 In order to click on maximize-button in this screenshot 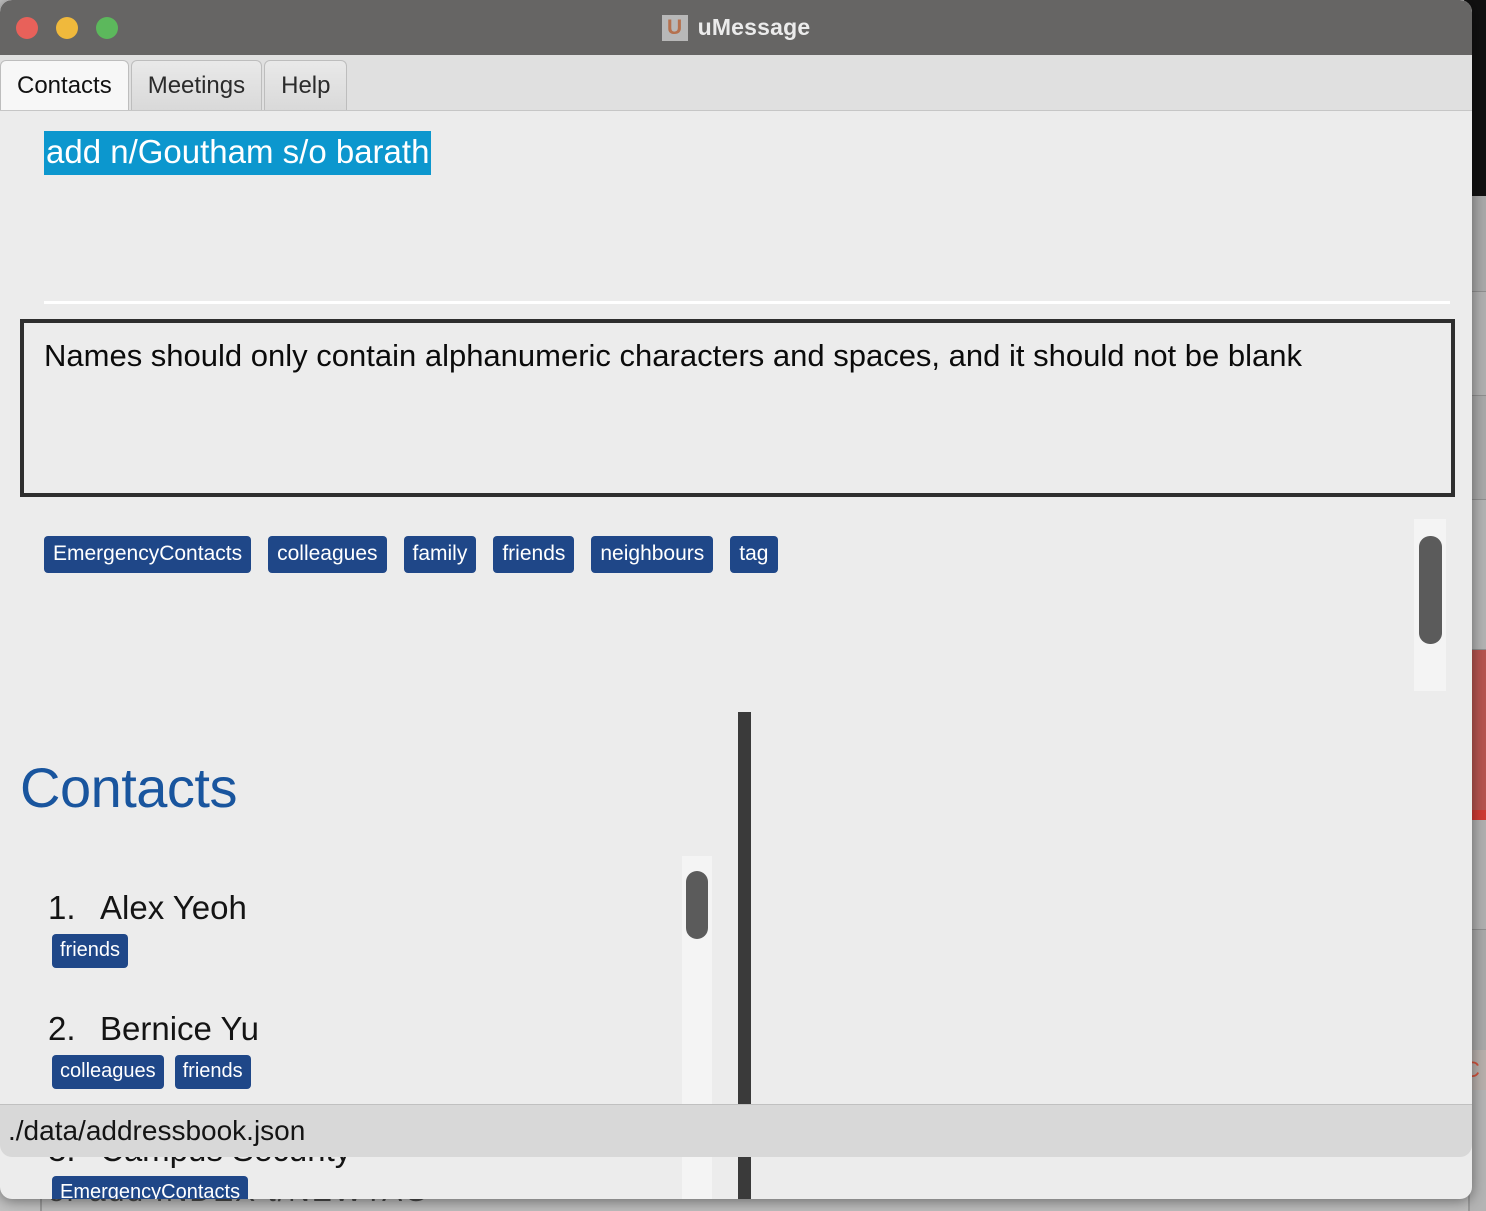, I will do `click(107, 27)`.